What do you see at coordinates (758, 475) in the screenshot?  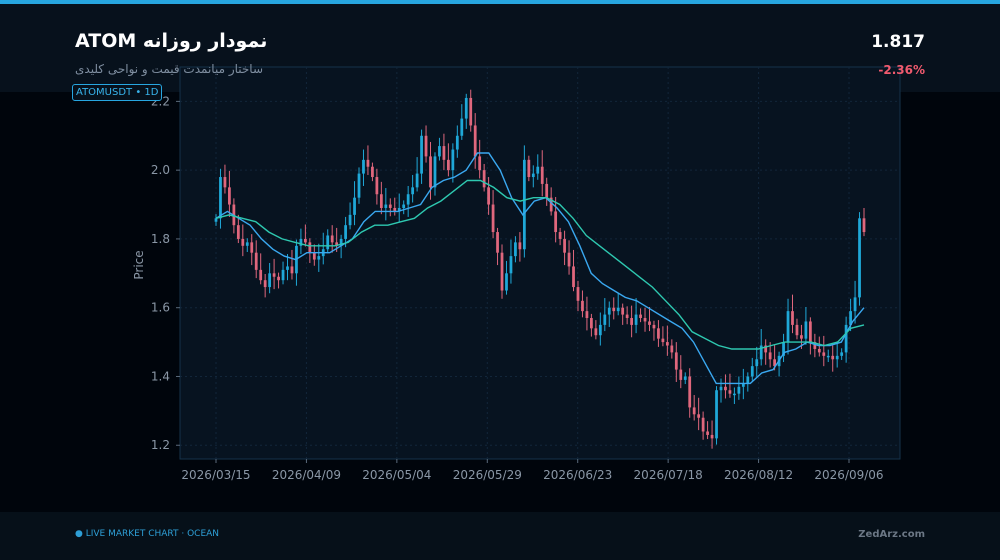 I see `x-tick-label: 2026/08/12` at bounding box center [758, 475].